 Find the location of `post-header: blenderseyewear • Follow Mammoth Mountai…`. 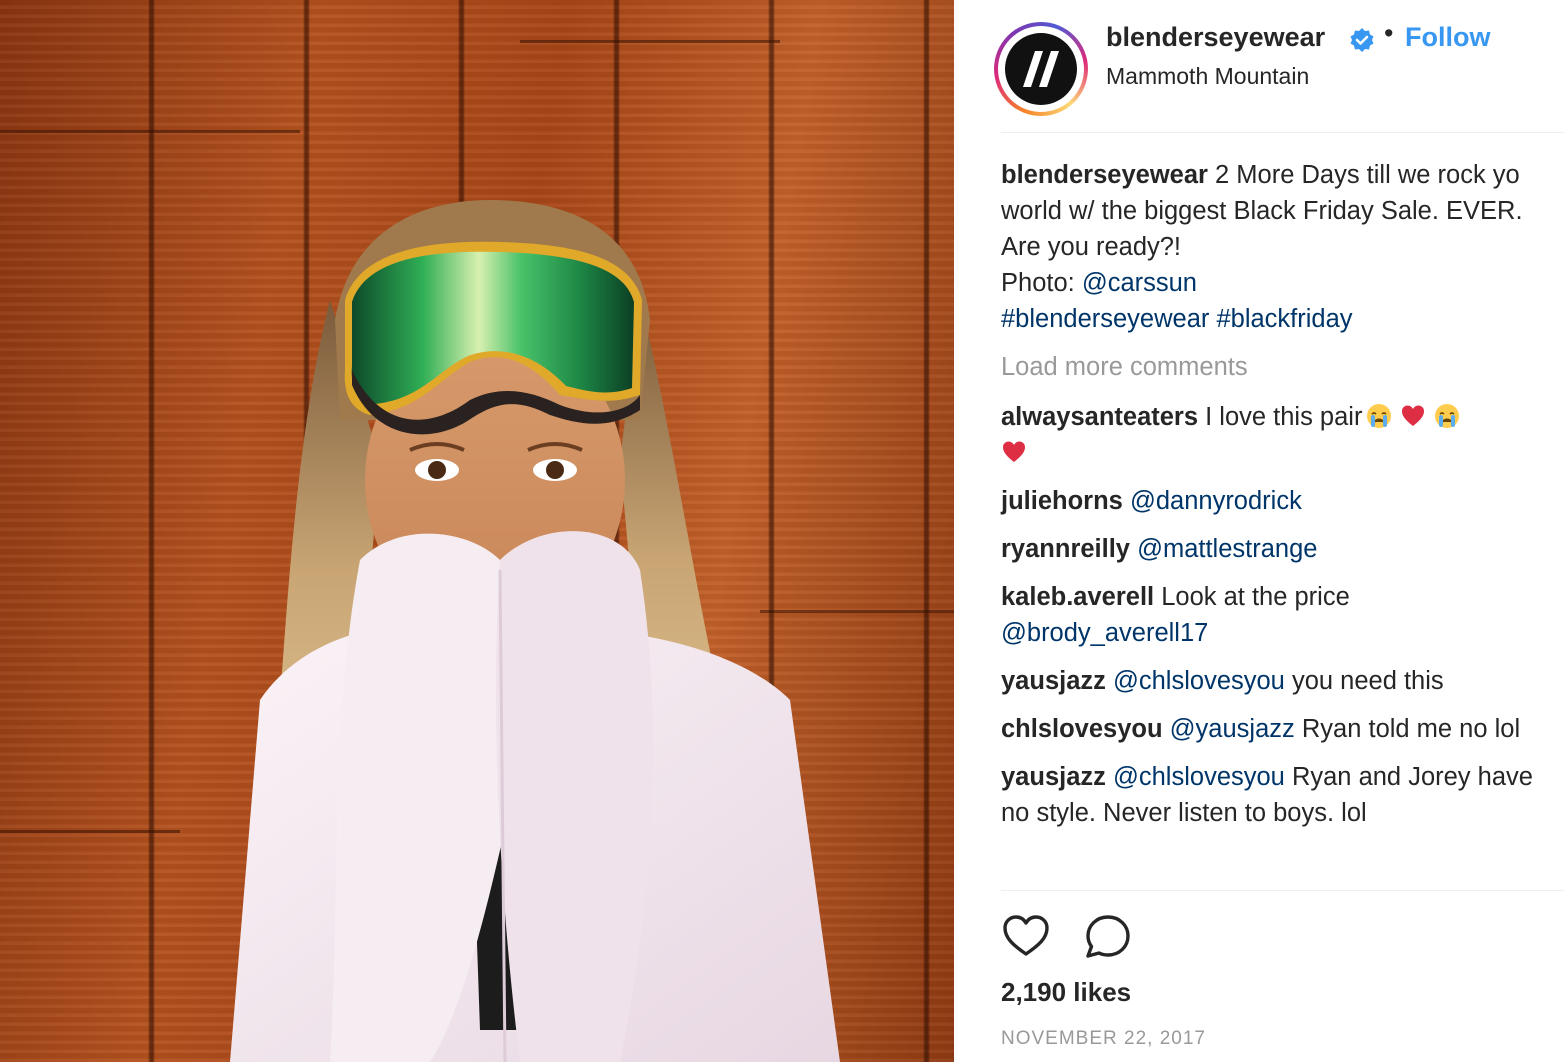

post-header: blenderseyewear • Follow Mammoth Mountai… is located at coordinates (1274, 68).